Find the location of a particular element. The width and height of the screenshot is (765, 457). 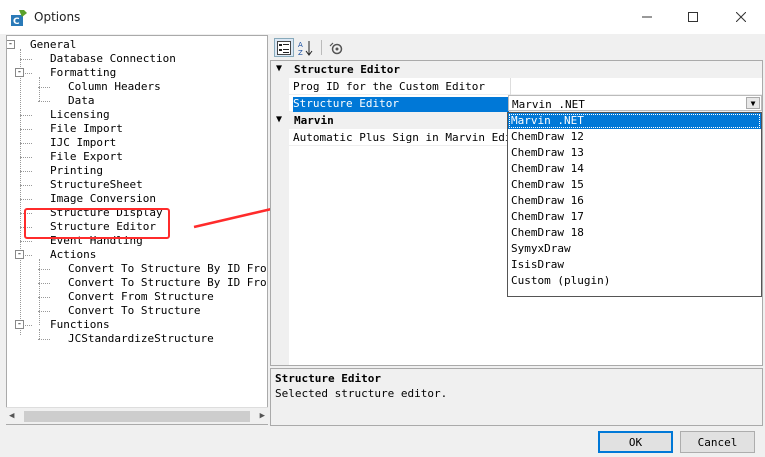

categorized-button is located at coordinates (284, 47).